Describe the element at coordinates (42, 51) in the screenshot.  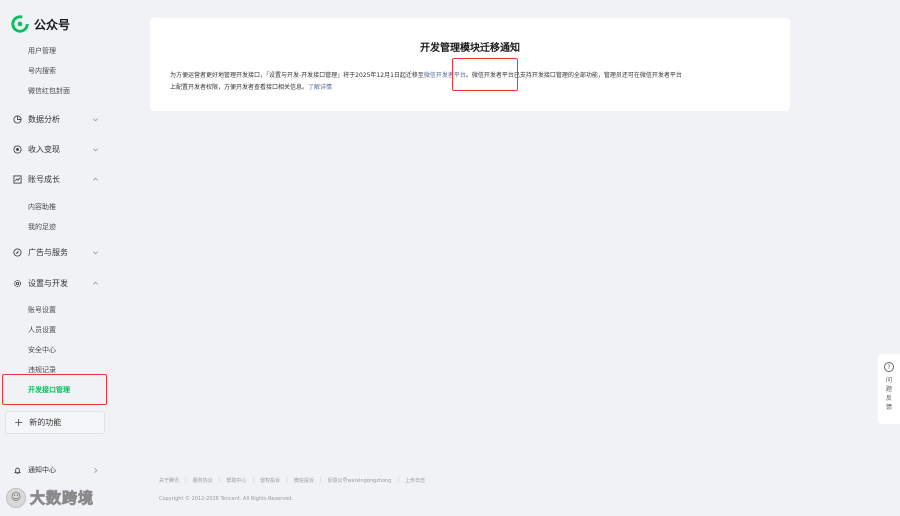
I see `sidebar-item-user-management: 用户管理` at that location.